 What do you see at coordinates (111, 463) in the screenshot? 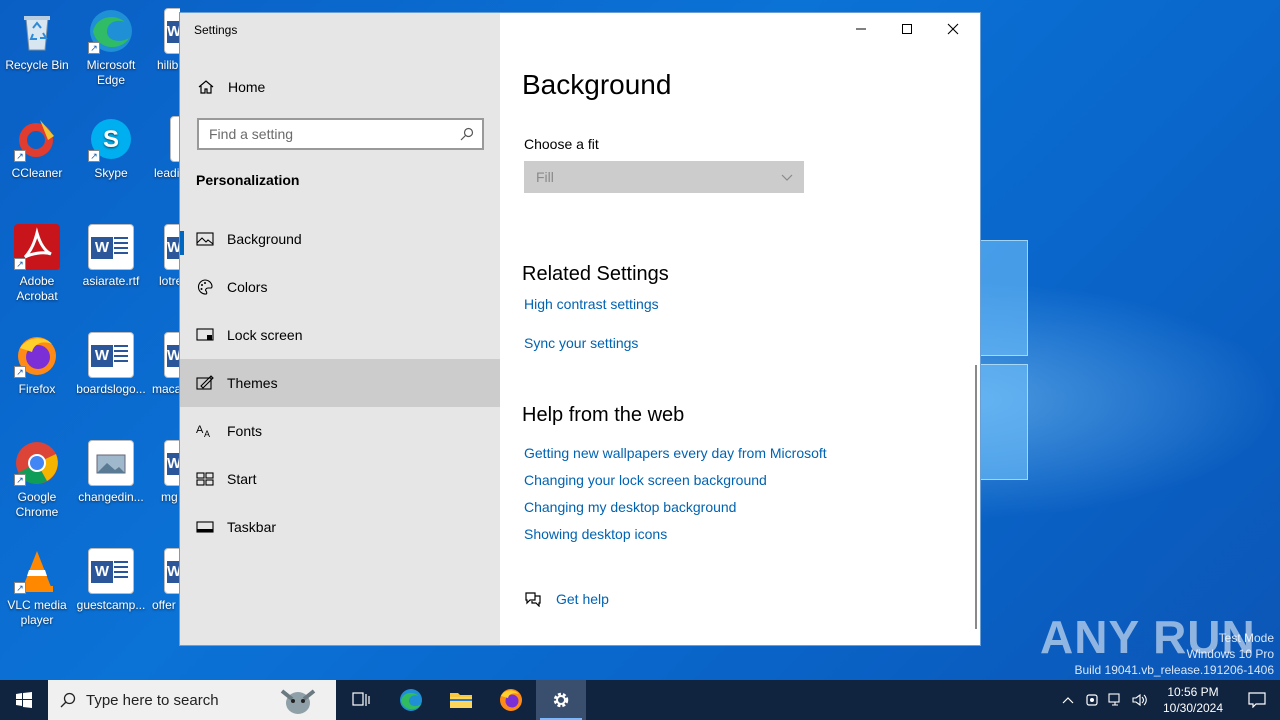
I see `image-file-icon` at bounding box center [111, 463].